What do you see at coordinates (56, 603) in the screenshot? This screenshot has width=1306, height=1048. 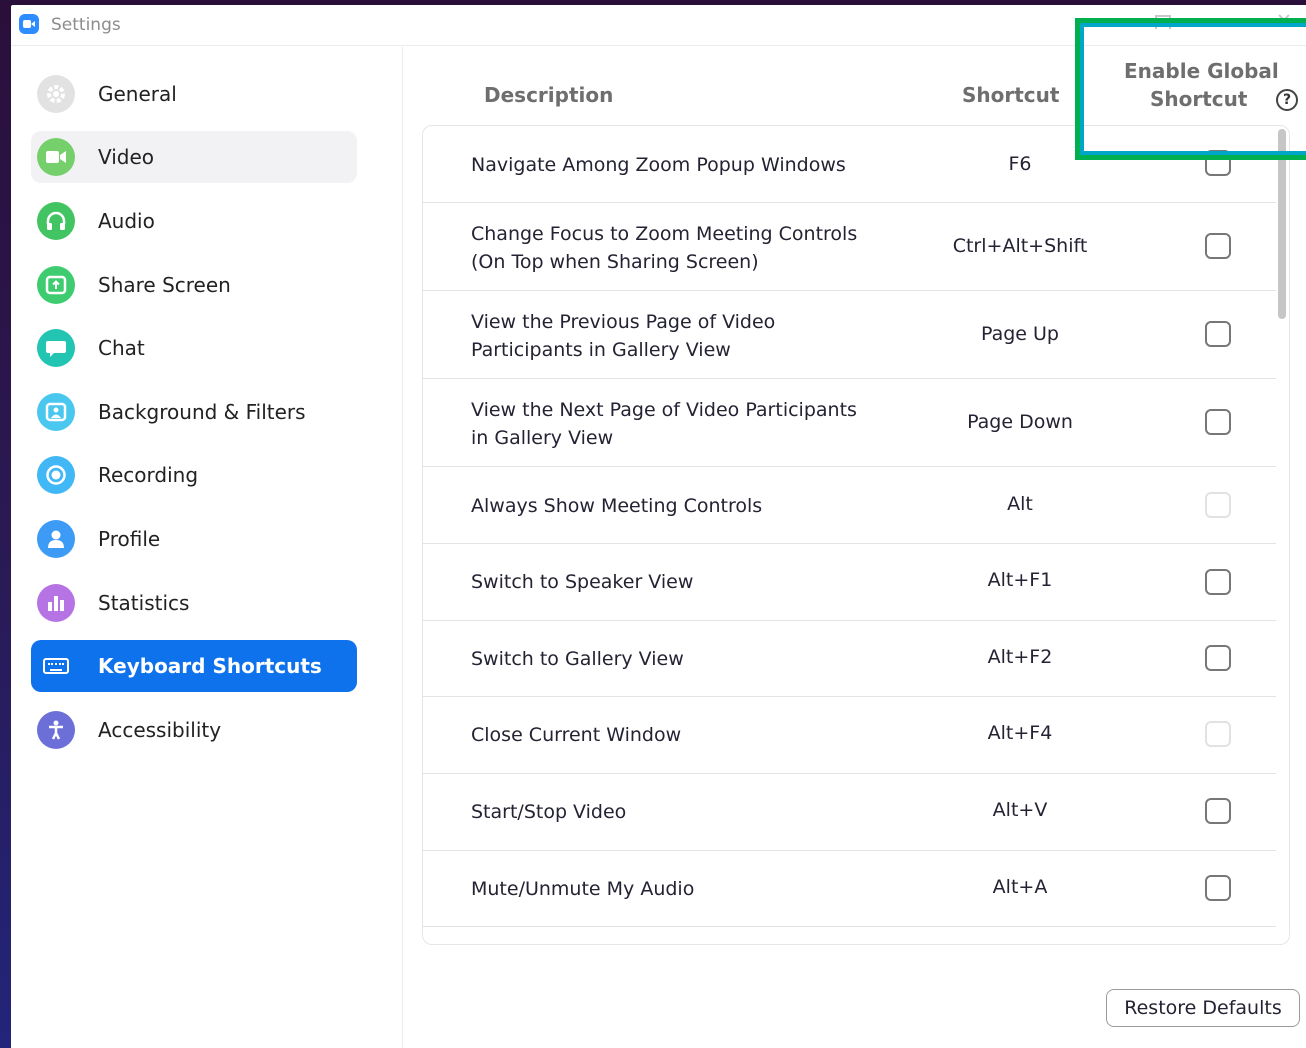 I see `bar-chart-icon` at bounding box center [56, 603].